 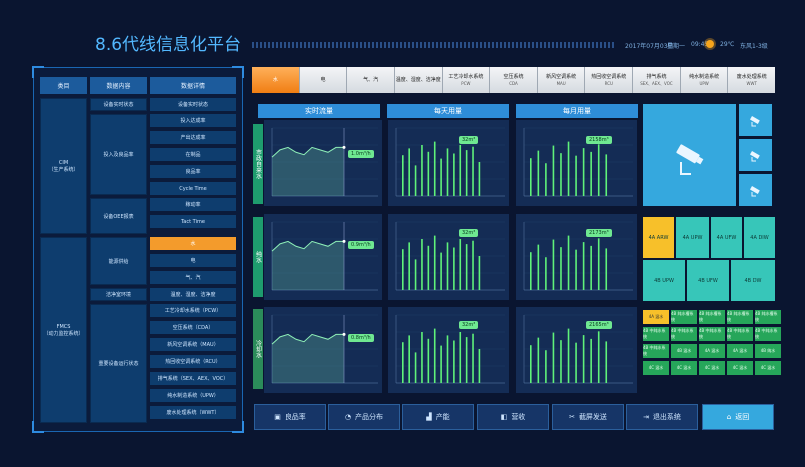 I want to click on category-fmcs: FMCS （动力监控系统）, so click(x=63, y=330).